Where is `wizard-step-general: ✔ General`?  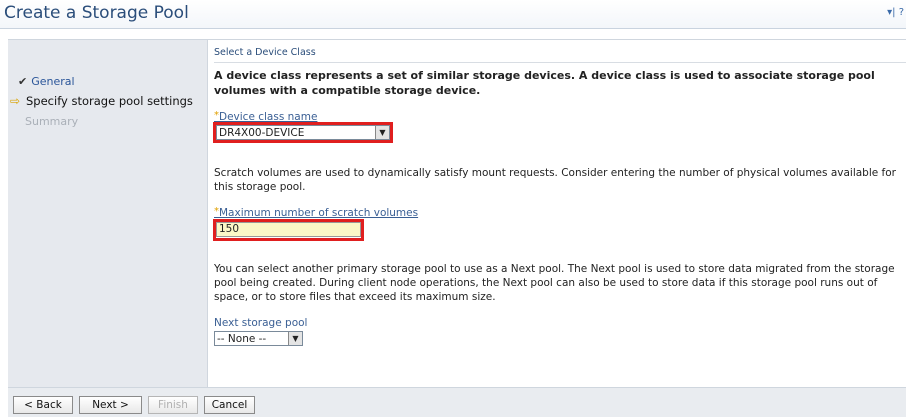 wizard-step-general: ✔ General is located at coordinates (46, 81).